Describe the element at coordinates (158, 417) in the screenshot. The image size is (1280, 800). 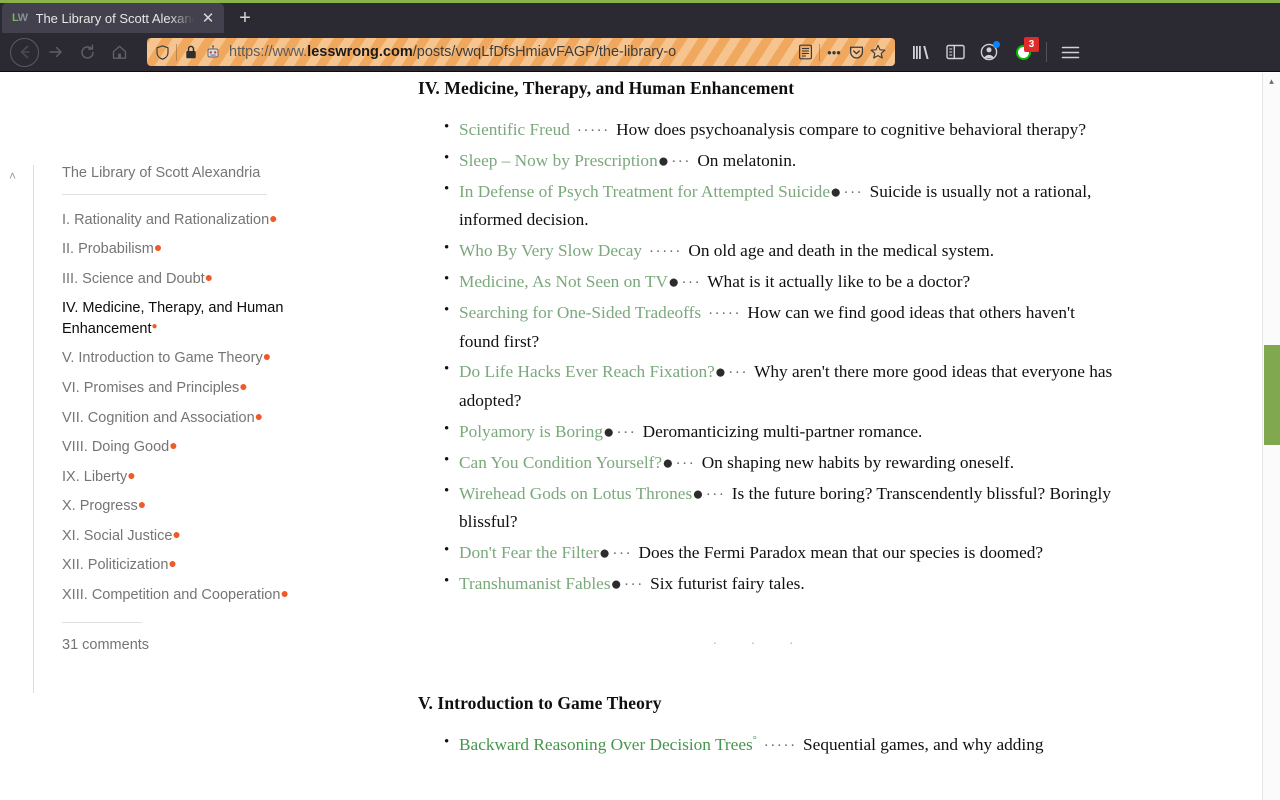
I see `toc-item-label: VII. Cognition and Association` at that location.